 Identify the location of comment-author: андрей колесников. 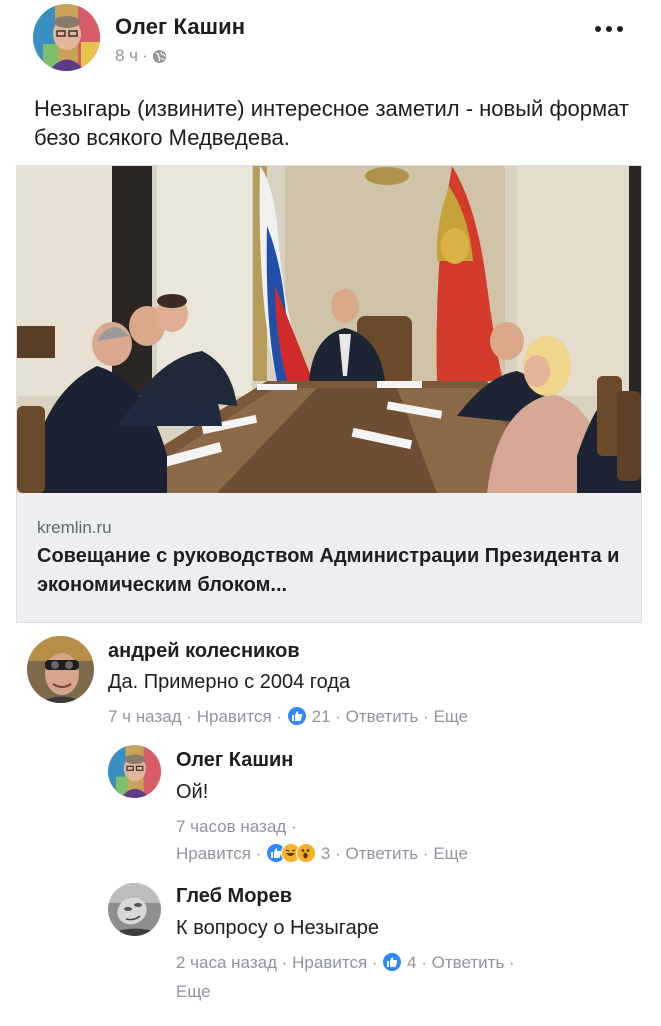
(204, 651).